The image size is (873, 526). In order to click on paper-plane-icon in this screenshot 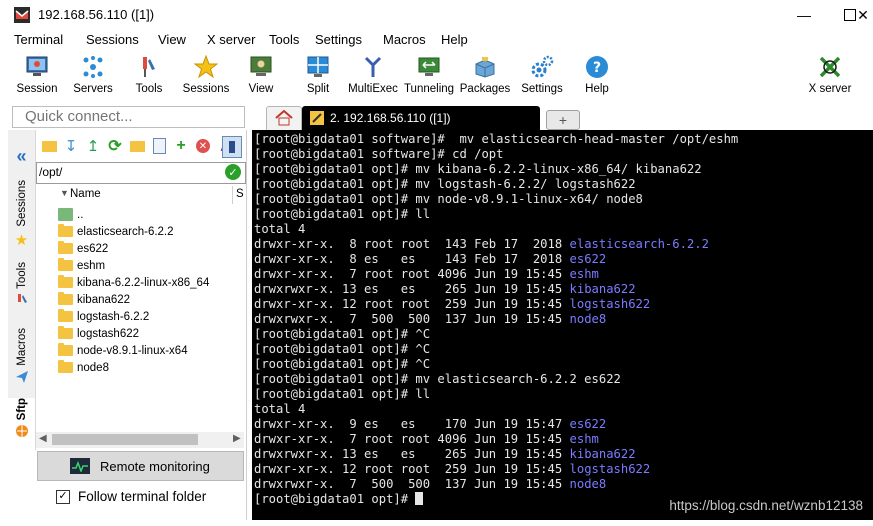, I will do `click(22, 378)`.